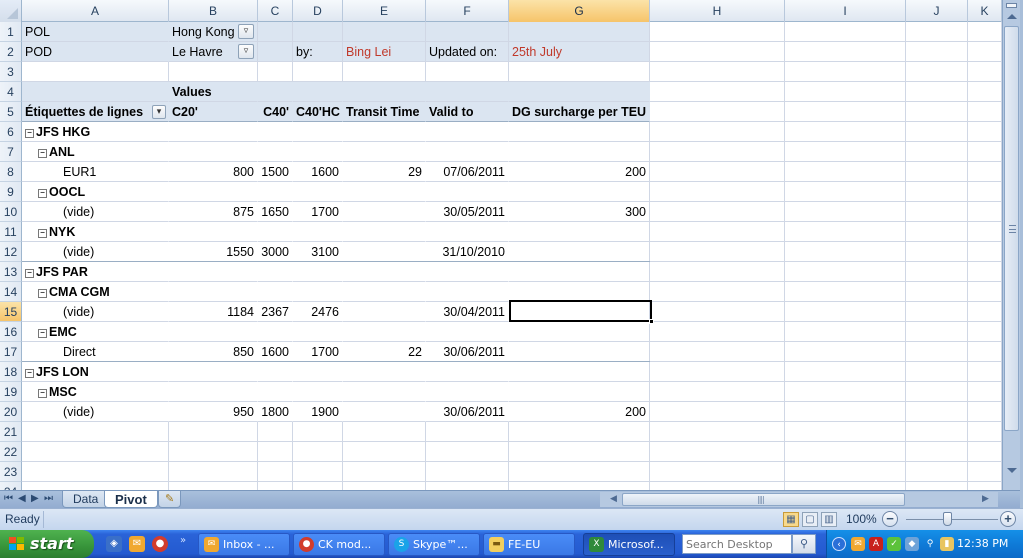 Image resolution: width=1023 pixels, height=558 pixels. Describe the element at coordinates (845, 332) in the screenshot. I see `cell-i16` at that location.